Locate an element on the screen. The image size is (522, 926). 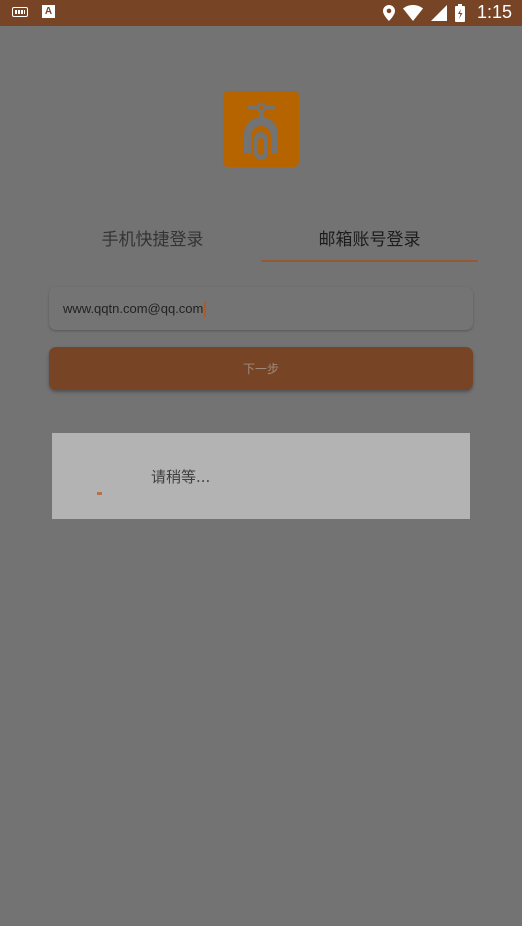
status-bar-right: 1:15 is located at coordinates (447, 12).